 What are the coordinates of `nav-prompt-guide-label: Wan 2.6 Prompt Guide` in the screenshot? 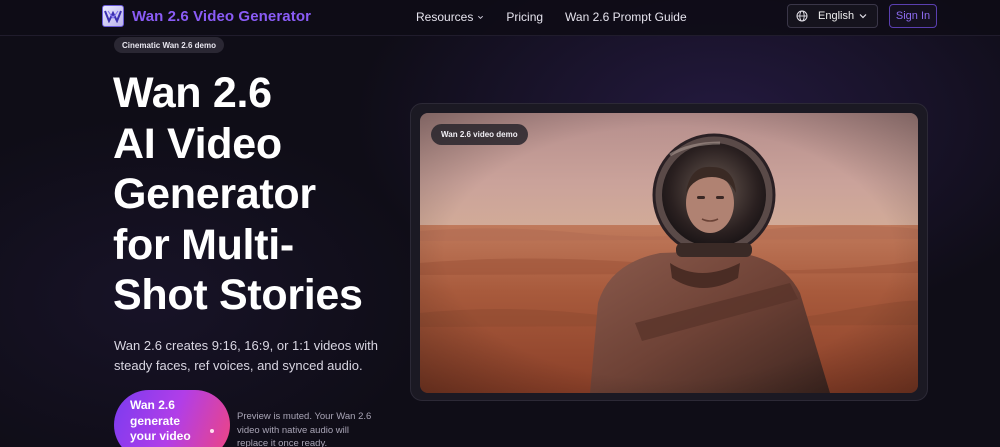 It's located at (626, 17).